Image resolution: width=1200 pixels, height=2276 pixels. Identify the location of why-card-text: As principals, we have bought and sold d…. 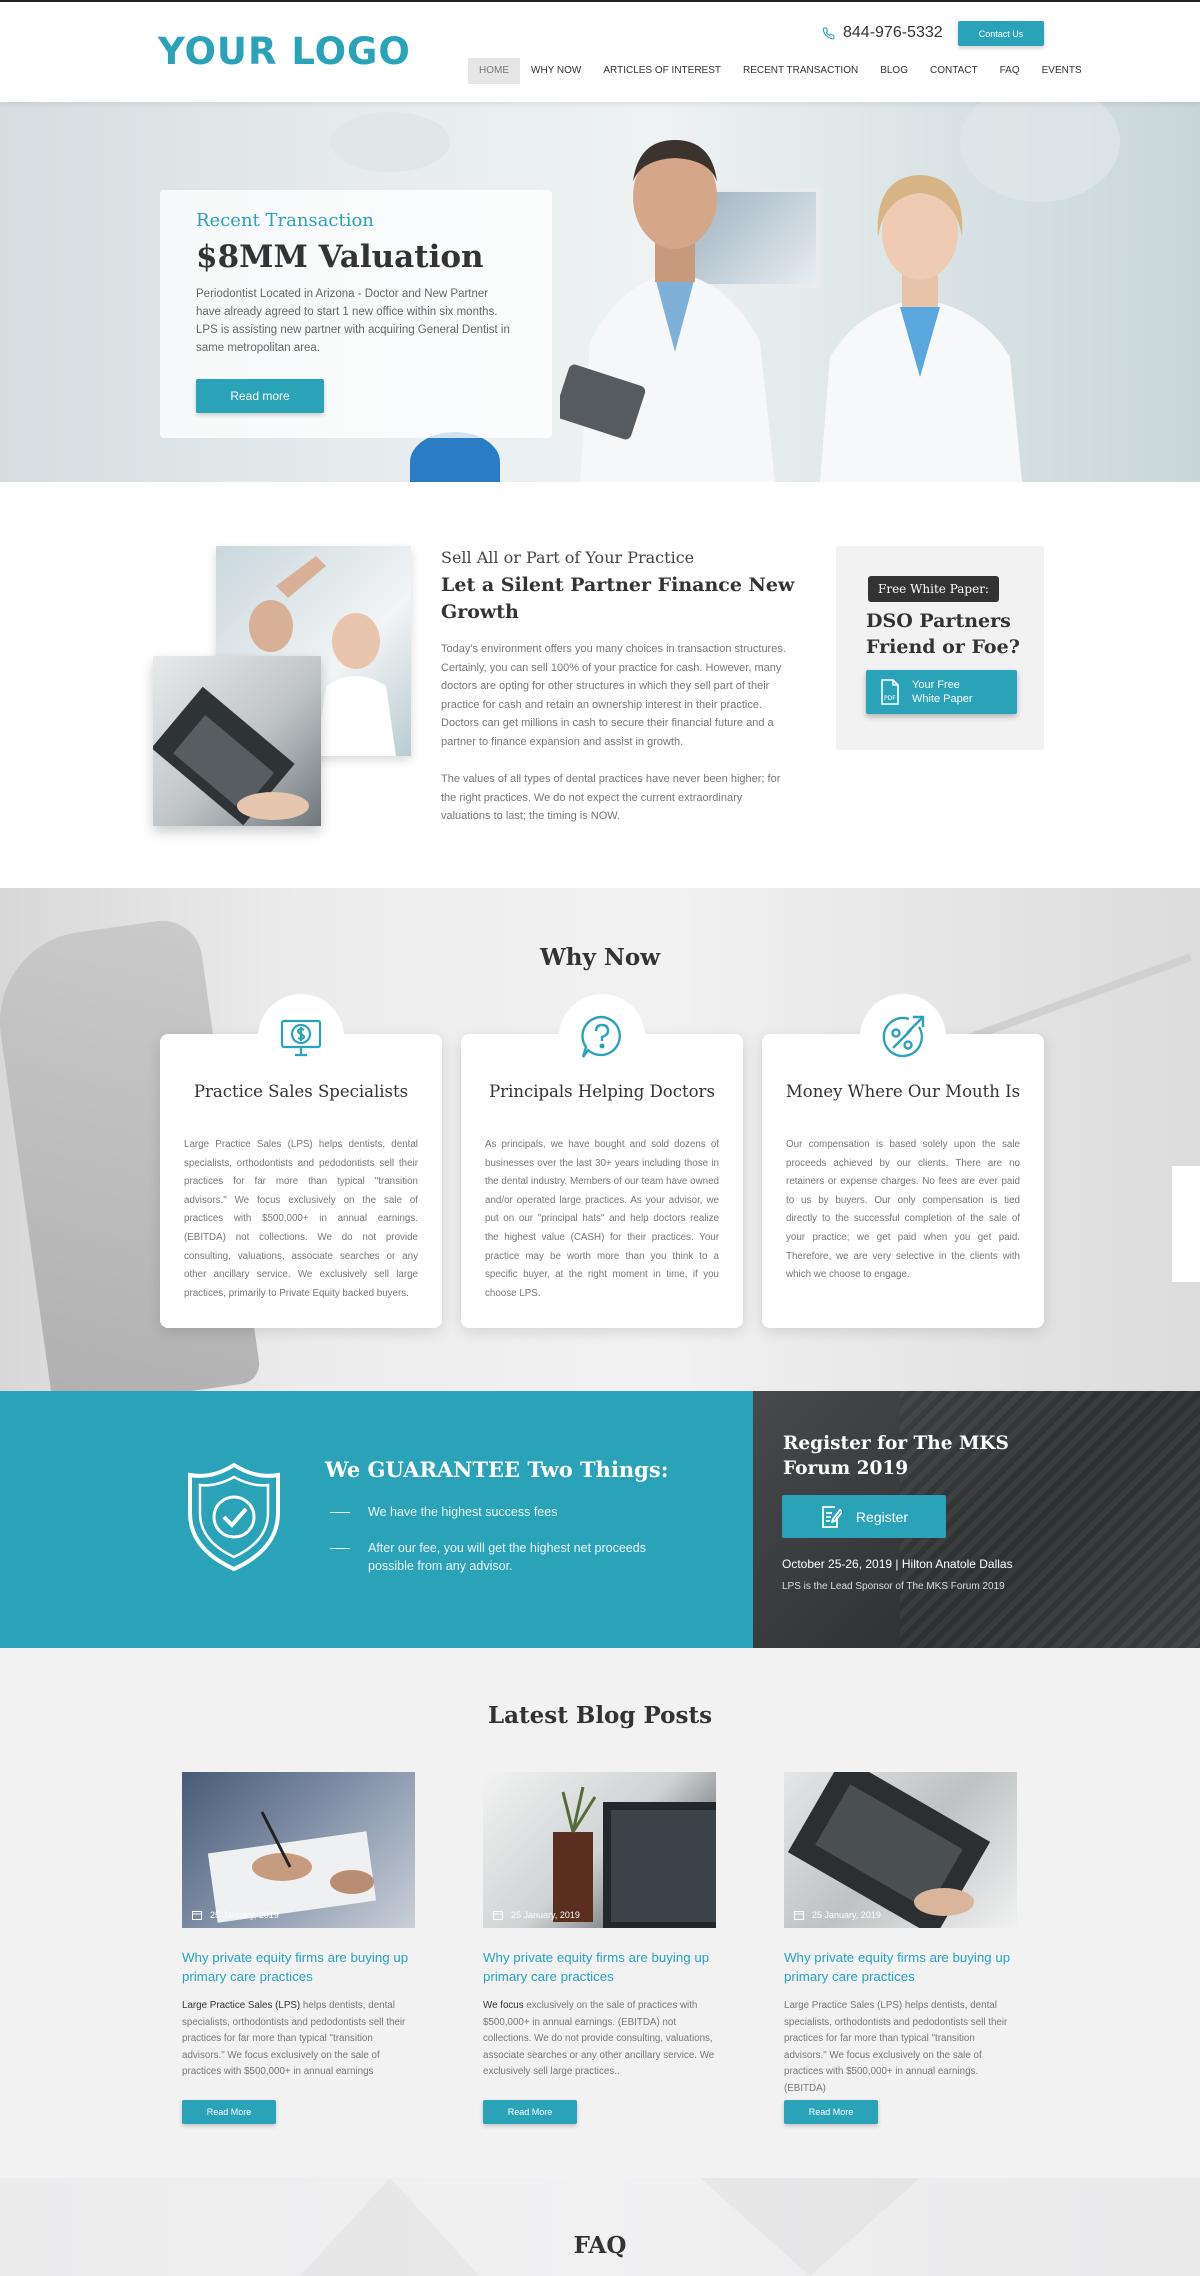
(602, 1219).